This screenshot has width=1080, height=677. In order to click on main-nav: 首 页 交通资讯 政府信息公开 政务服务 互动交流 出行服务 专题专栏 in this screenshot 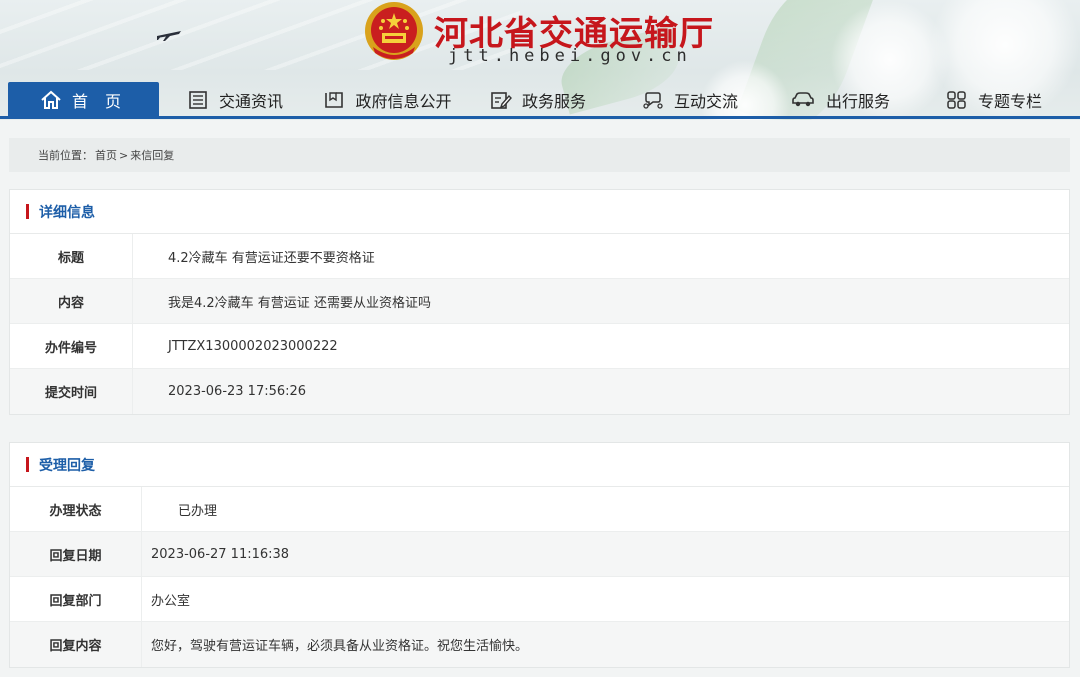, I will do `click(540, 101)`.